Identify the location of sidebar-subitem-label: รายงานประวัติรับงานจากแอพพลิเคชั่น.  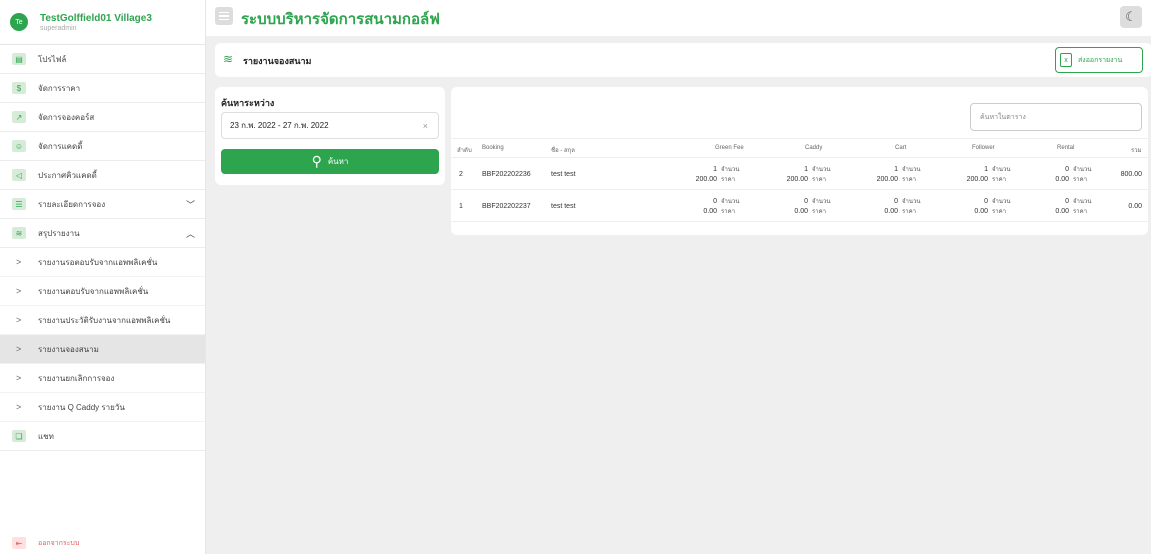
(104, 320).